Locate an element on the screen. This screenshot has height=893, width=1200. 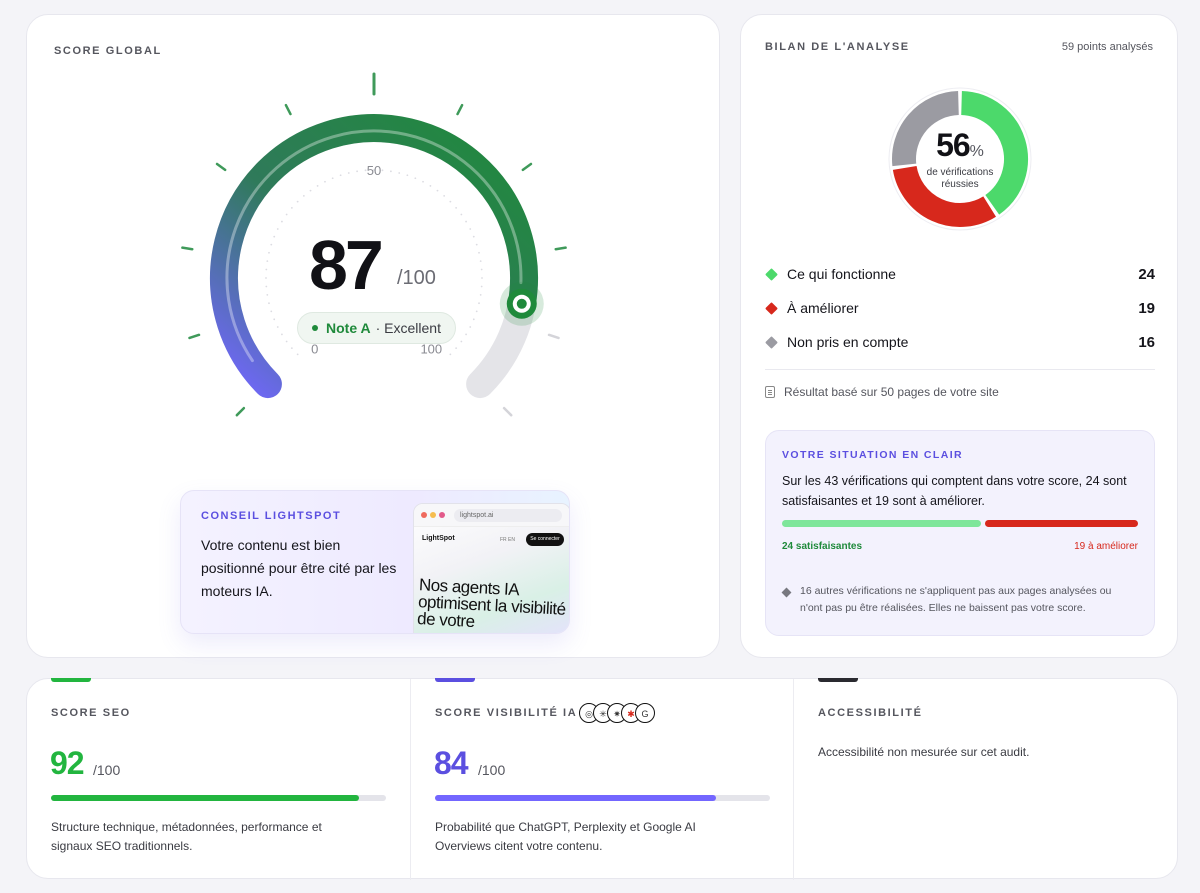
legend-item-not-counted: Non pris en compte 16 is located at coordinates (960, 342).